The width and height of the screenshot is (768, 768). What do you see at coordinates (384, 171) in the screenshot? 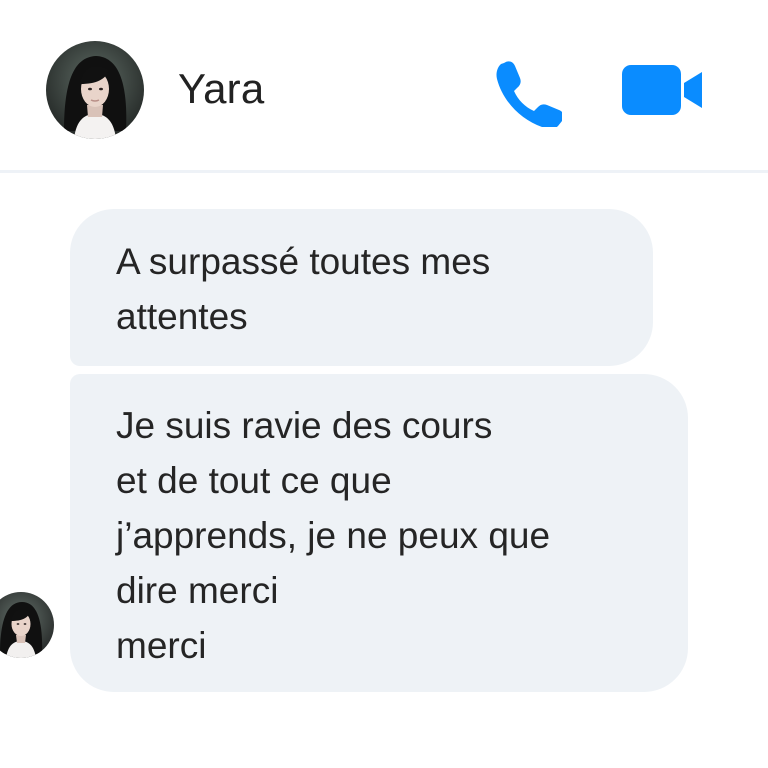
I see `header-divider` at bounding box center [384, 171].